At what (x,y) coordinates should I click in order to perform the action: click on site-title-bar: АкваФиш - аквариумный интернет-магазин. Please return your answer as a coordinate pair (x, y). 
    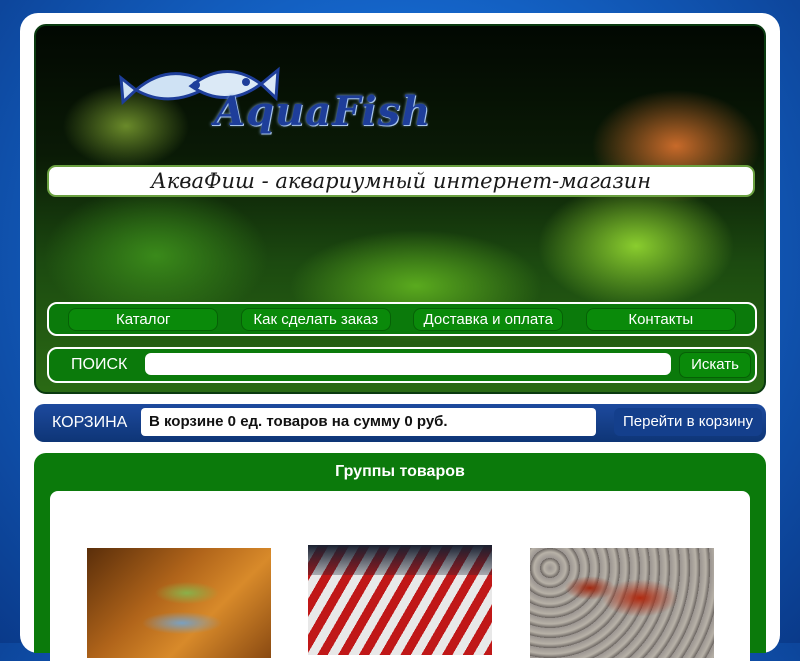
    Looking at the image, I should click on (401, 181).